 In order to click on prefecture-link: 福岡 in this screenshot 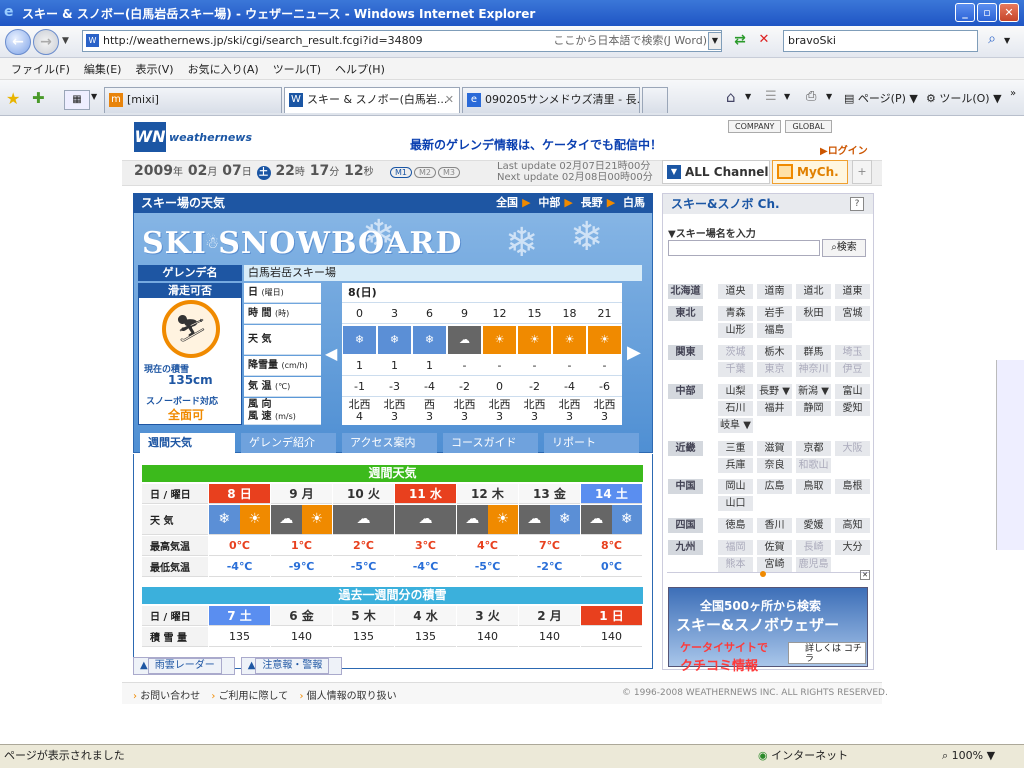, I will do `click(735, 547)`.